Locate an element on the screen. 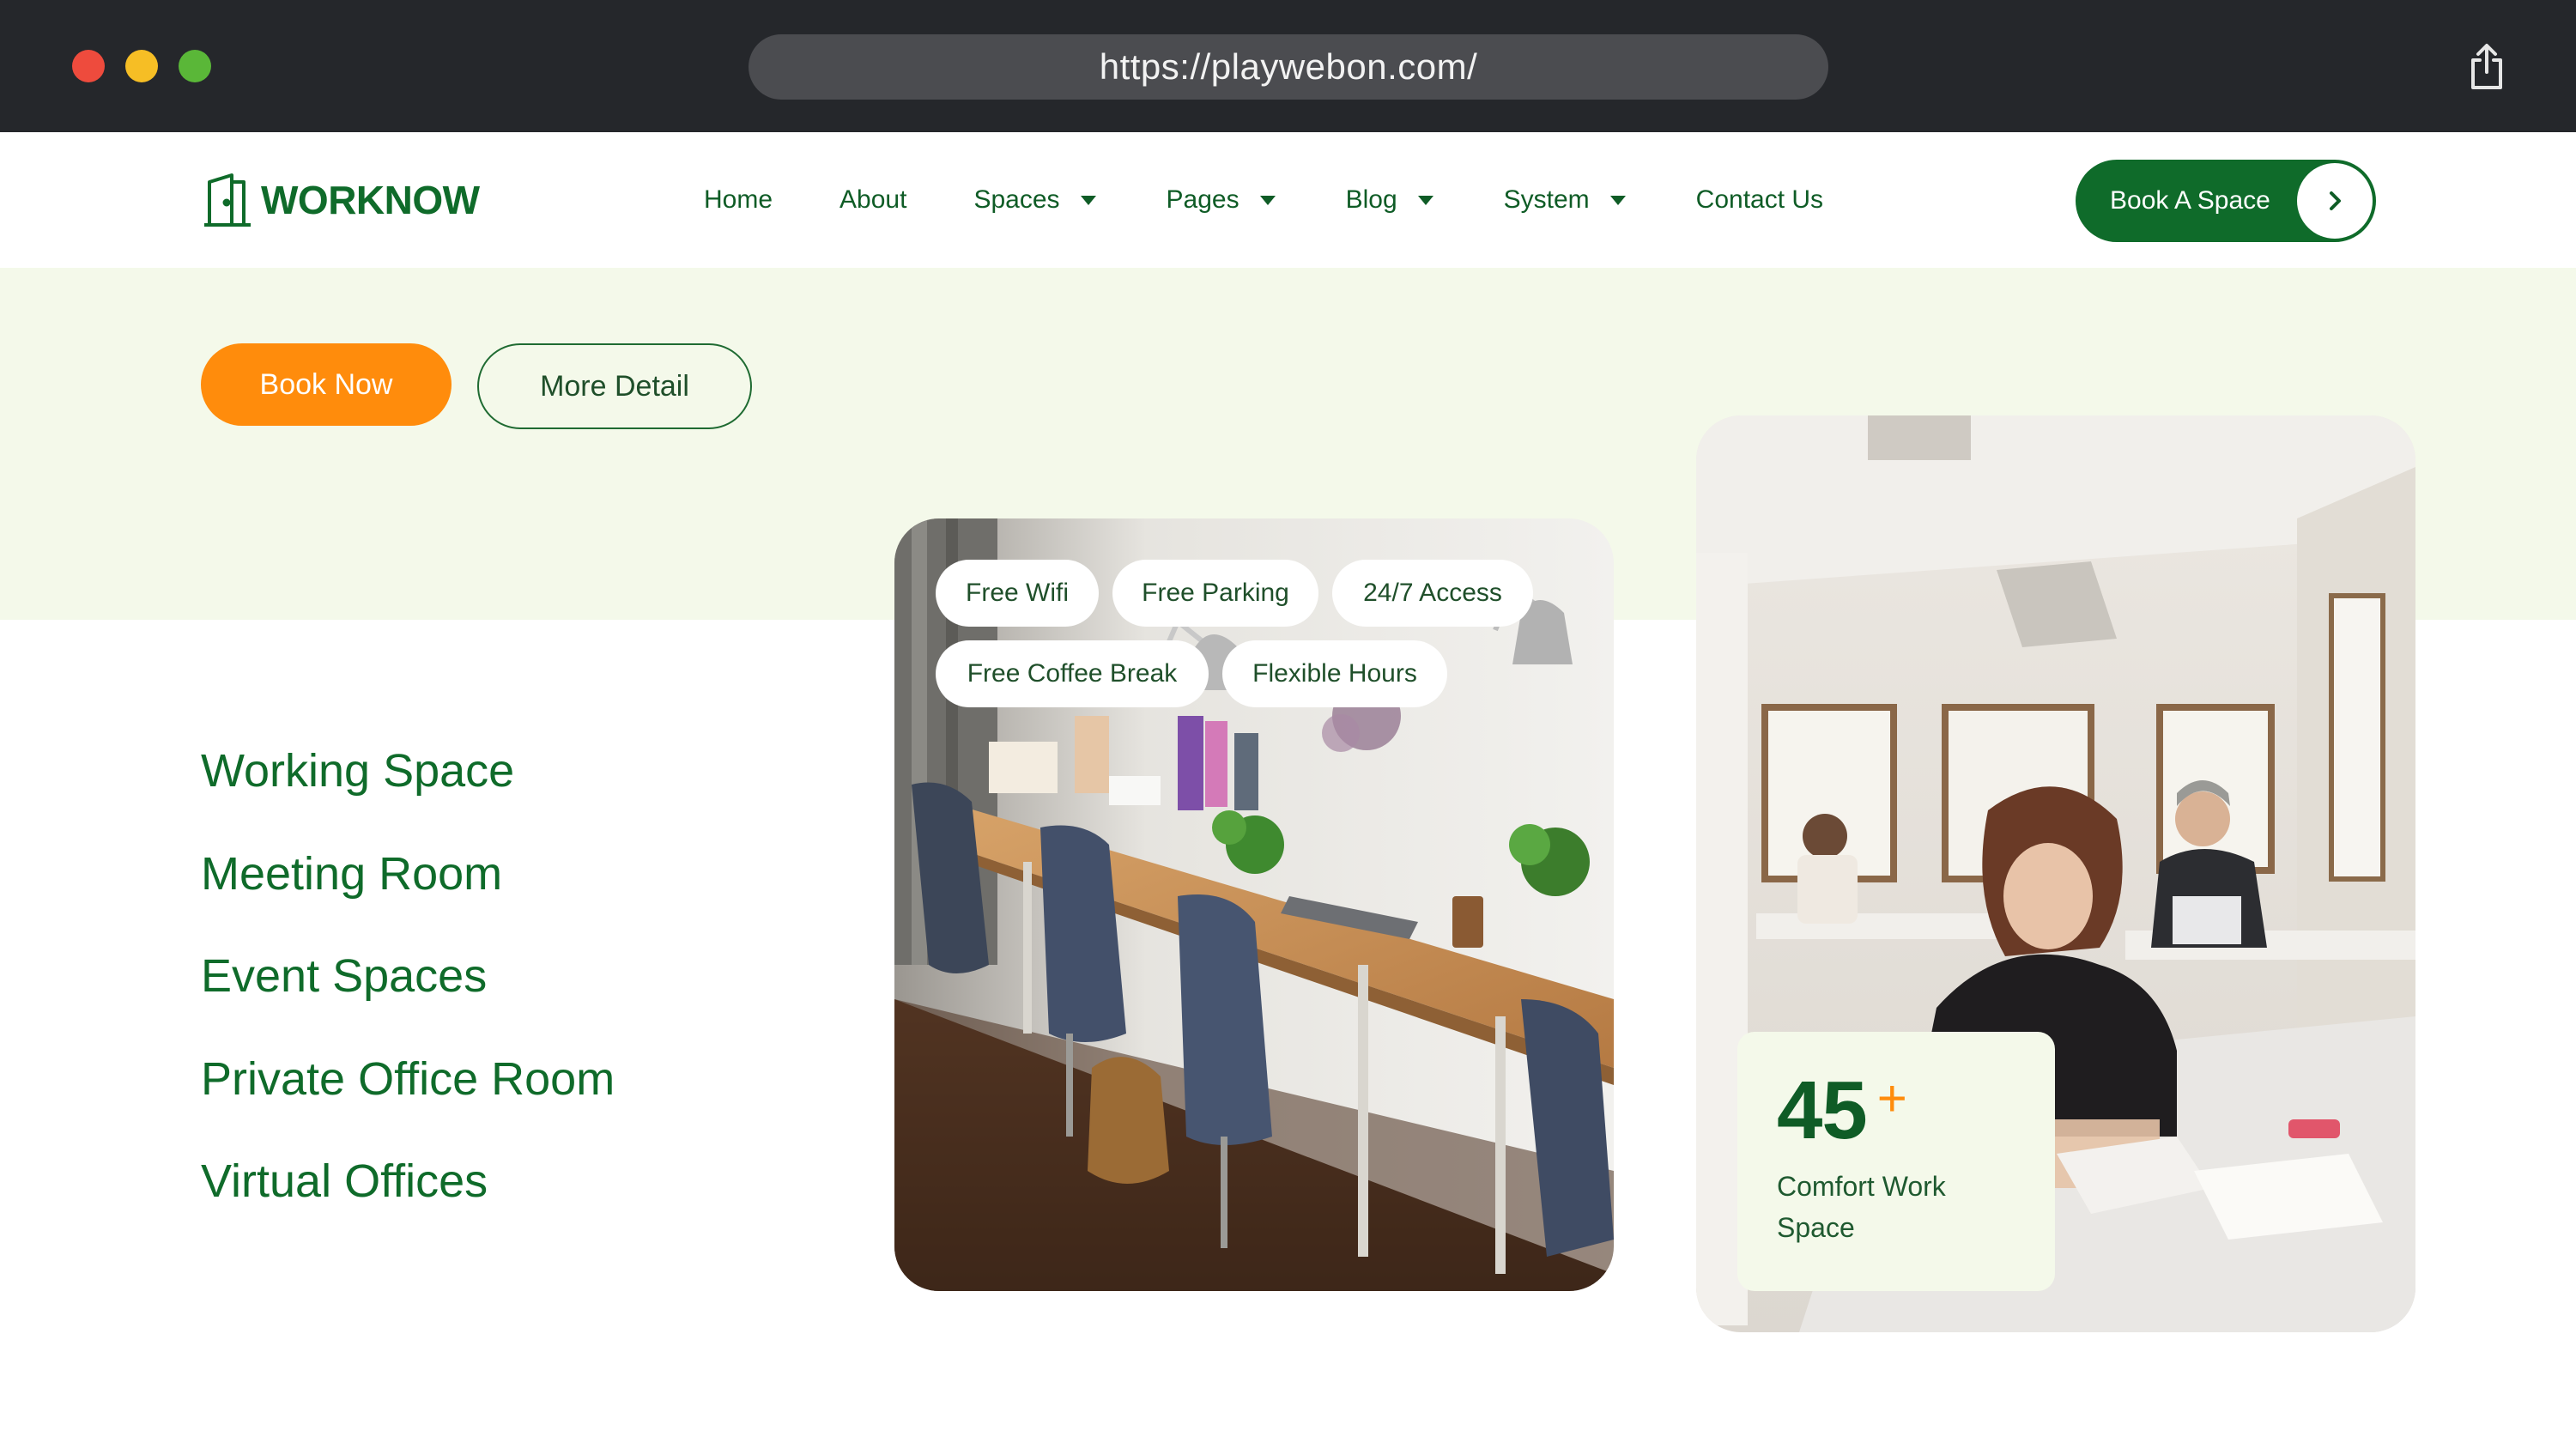  amenity-tag: 24/7 Access is located at coordinates (1432, 593).